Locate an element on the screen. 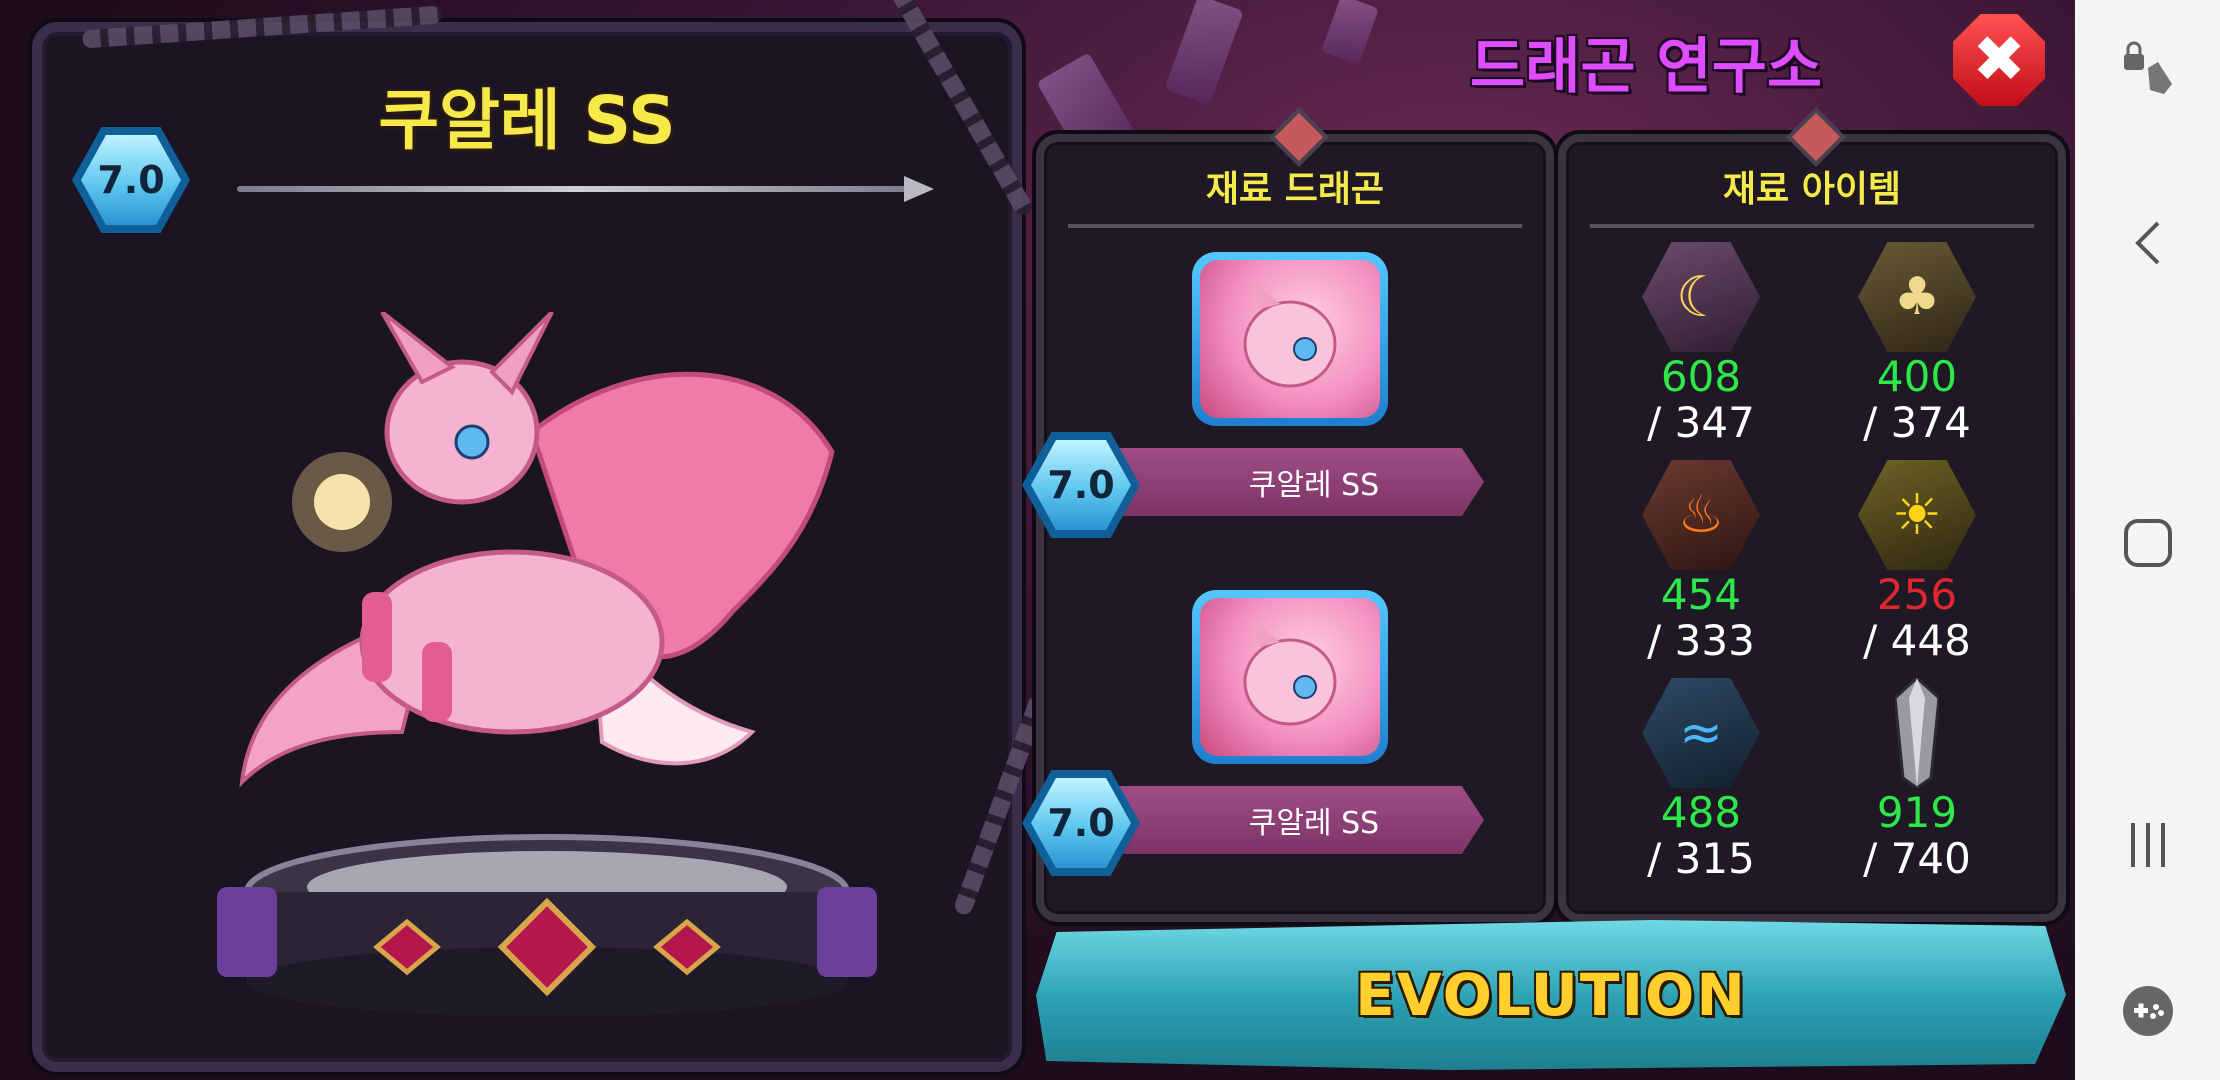  back-button is located at coordinates (2147, 243).